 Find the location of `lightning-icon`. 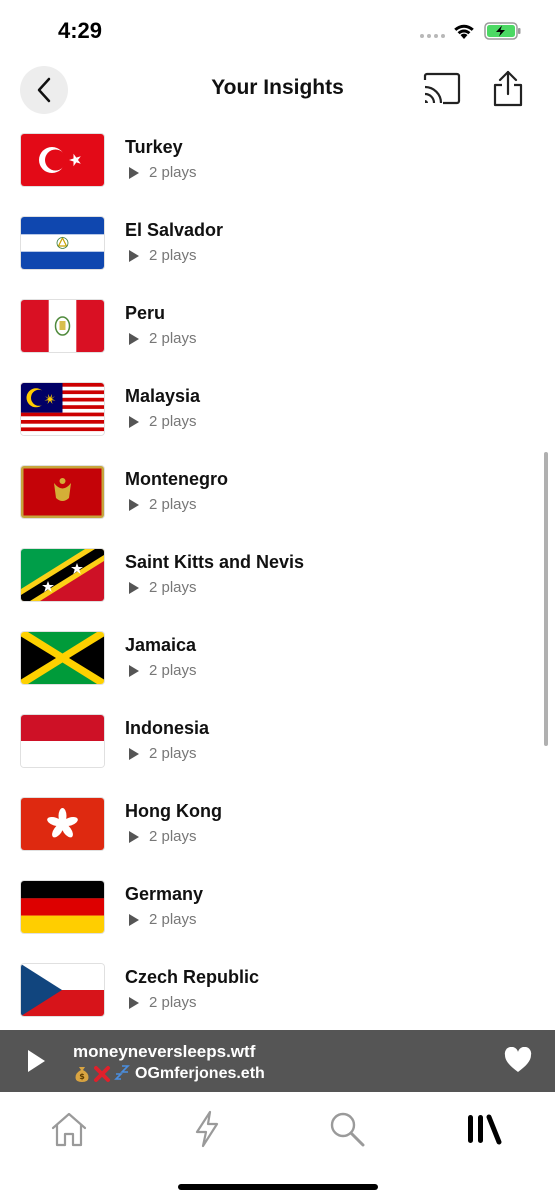

lightning-icon is located at coordinates (207, 1129).